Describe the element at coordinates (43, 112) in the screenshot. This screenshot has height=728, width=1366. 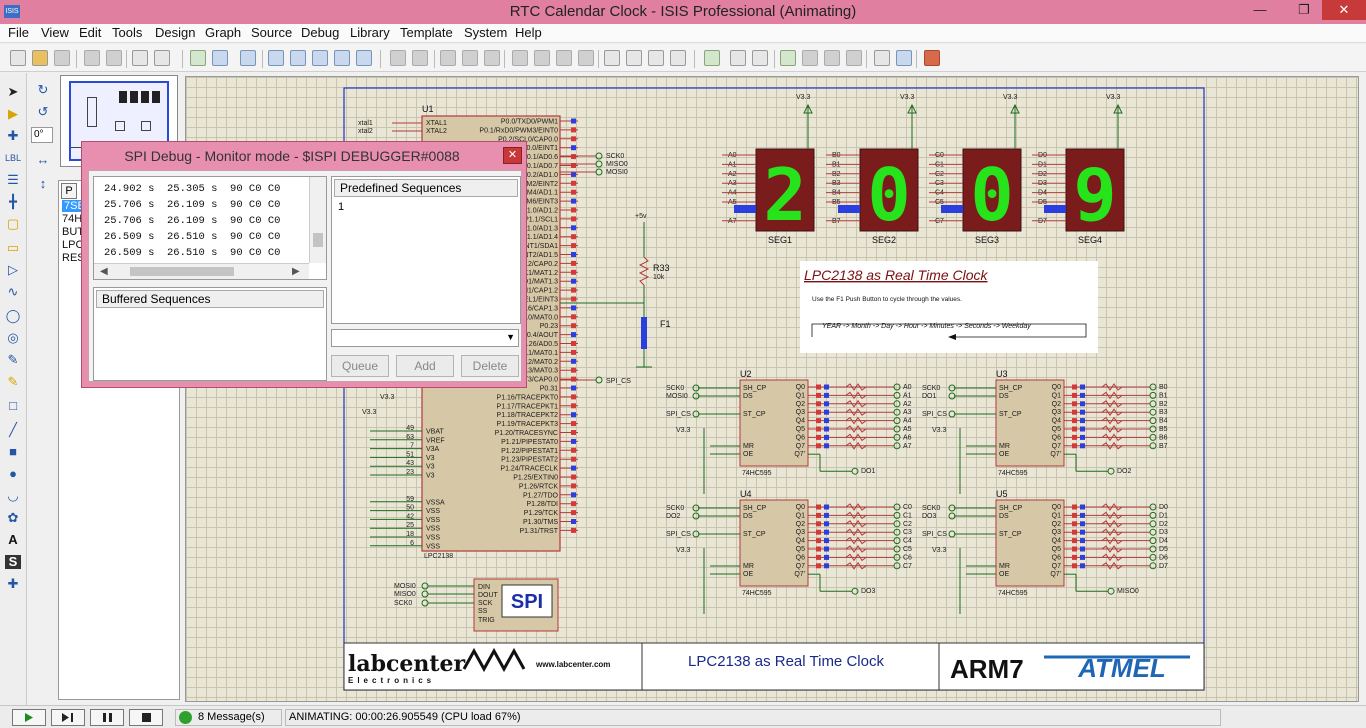
I see `rotate-ccw-icon: ↺` at that location.